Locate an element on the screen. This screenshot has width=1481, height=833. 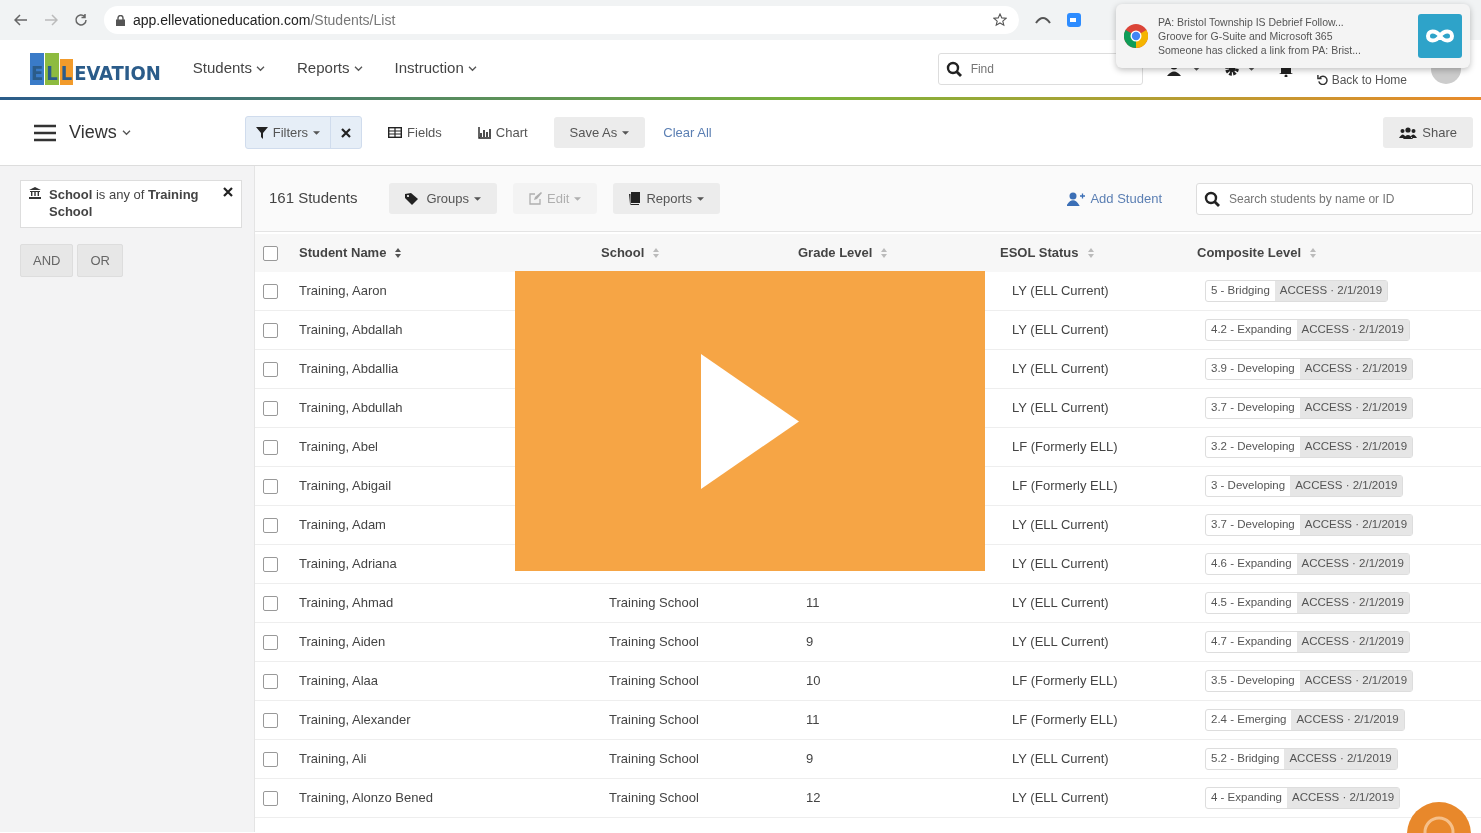
level-tag: 5 - Bridging ACCESS · 2/1/2019 is located at coordinates (1297, 291).